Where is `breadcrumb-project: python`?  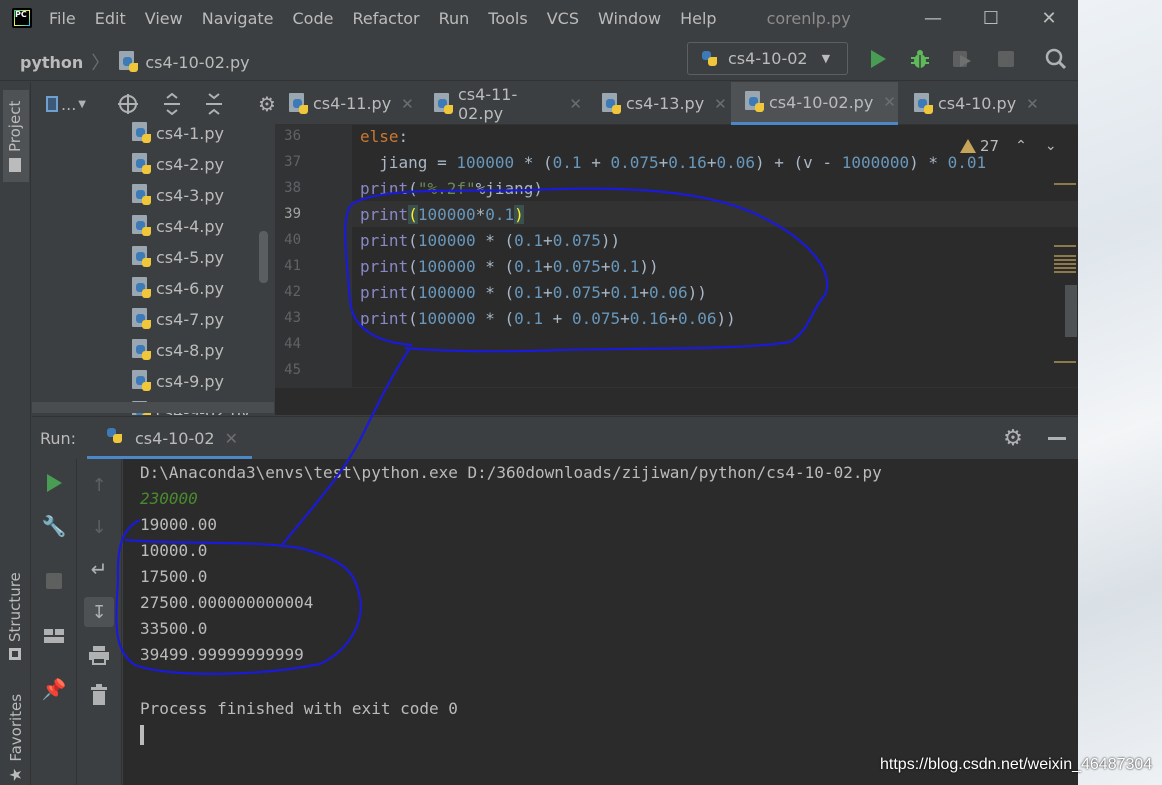 breadcrumb-project: python is located at coordinates (51, 62).